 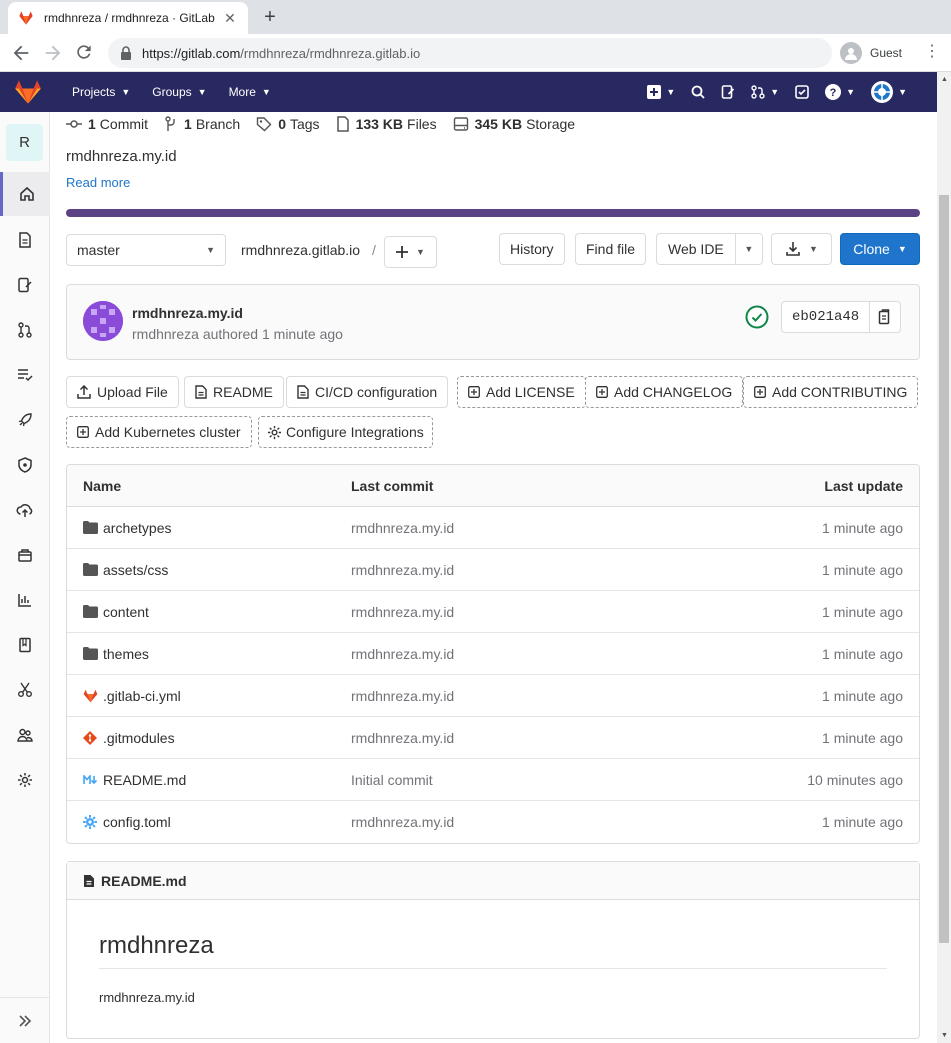 I want to click on plus-square-icon, so click(x=602, y=392).